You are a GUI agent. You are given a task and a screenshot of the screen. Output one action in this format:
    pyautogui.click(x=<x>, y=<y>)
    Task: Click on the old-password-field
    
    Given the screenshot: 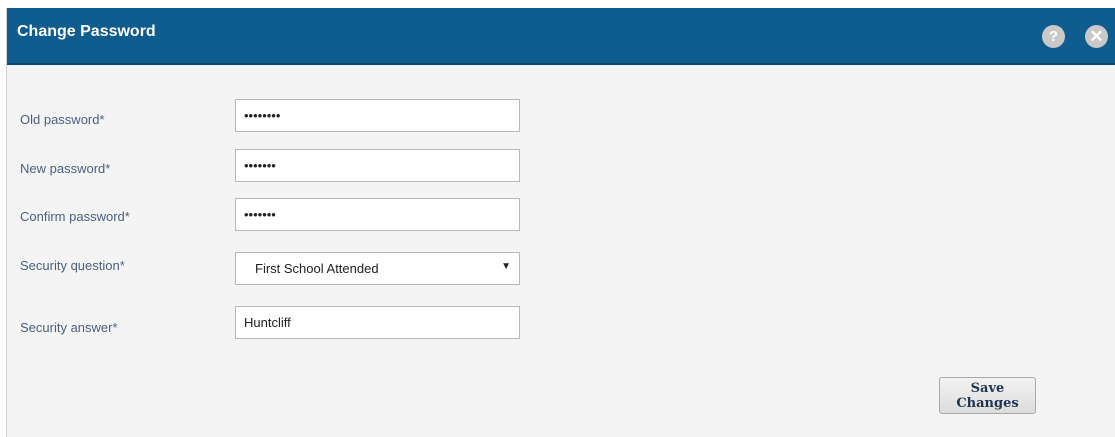 What is the action you would take?
    pyautogui.click(x=377, y=115)
    